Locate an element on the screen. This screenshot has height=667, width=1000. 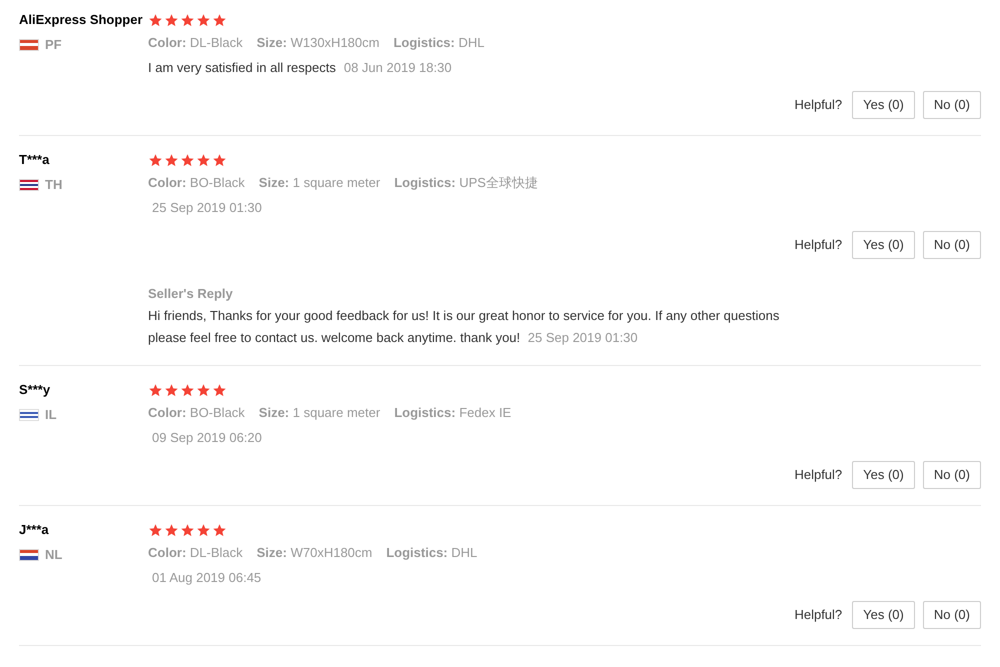
reply-text: Hi friends, Thanks for your good feedback for us! It is our great honor to service for you. If any other questions please feel free to contact us. welcome back anytime. thank you! 25 Sep 2019 01:30 is located at coordinates (464, 327).